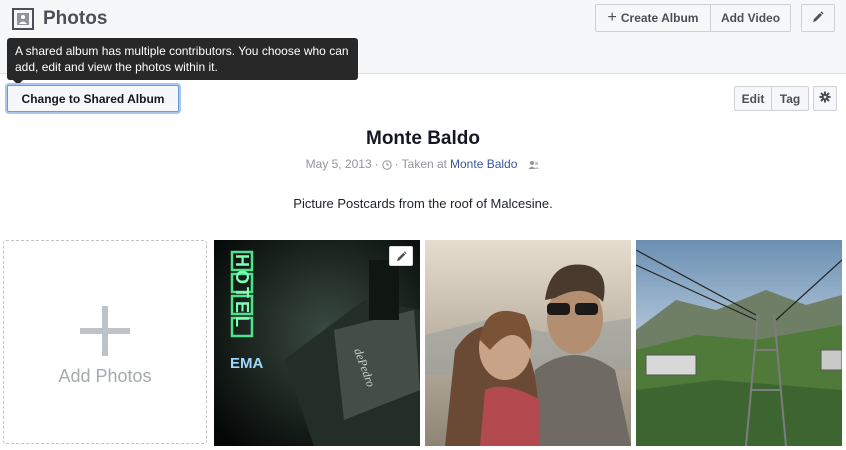 The image size is (846, 450). I want to click on add-video-button: Add Video, so click(750, 18).